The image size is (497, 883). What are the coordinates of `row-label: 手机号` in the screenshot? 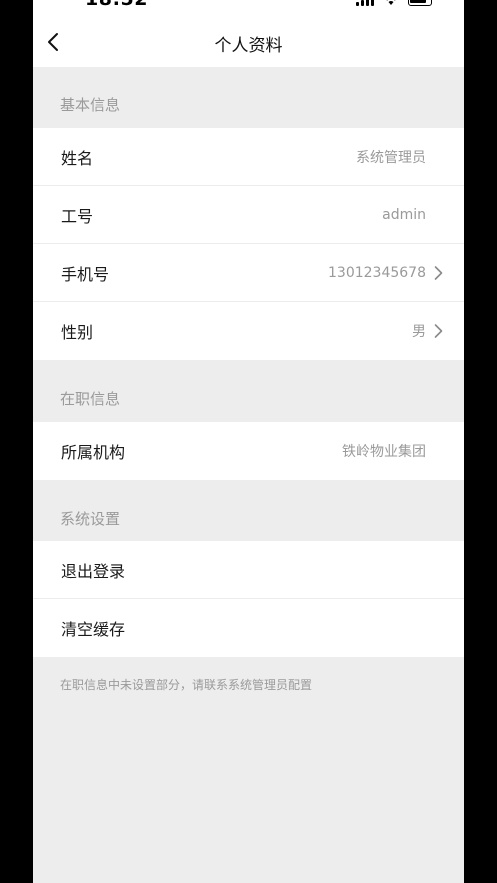 It's located at (85, 274).